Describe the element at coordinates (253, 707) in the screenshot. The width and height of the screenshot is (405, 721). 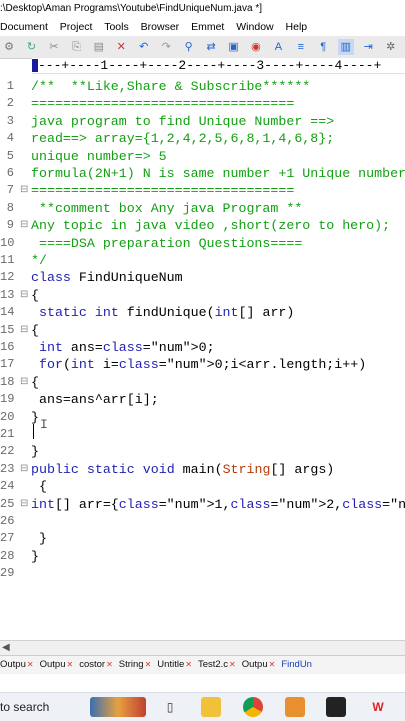
I see `chrome-icon` at that location.